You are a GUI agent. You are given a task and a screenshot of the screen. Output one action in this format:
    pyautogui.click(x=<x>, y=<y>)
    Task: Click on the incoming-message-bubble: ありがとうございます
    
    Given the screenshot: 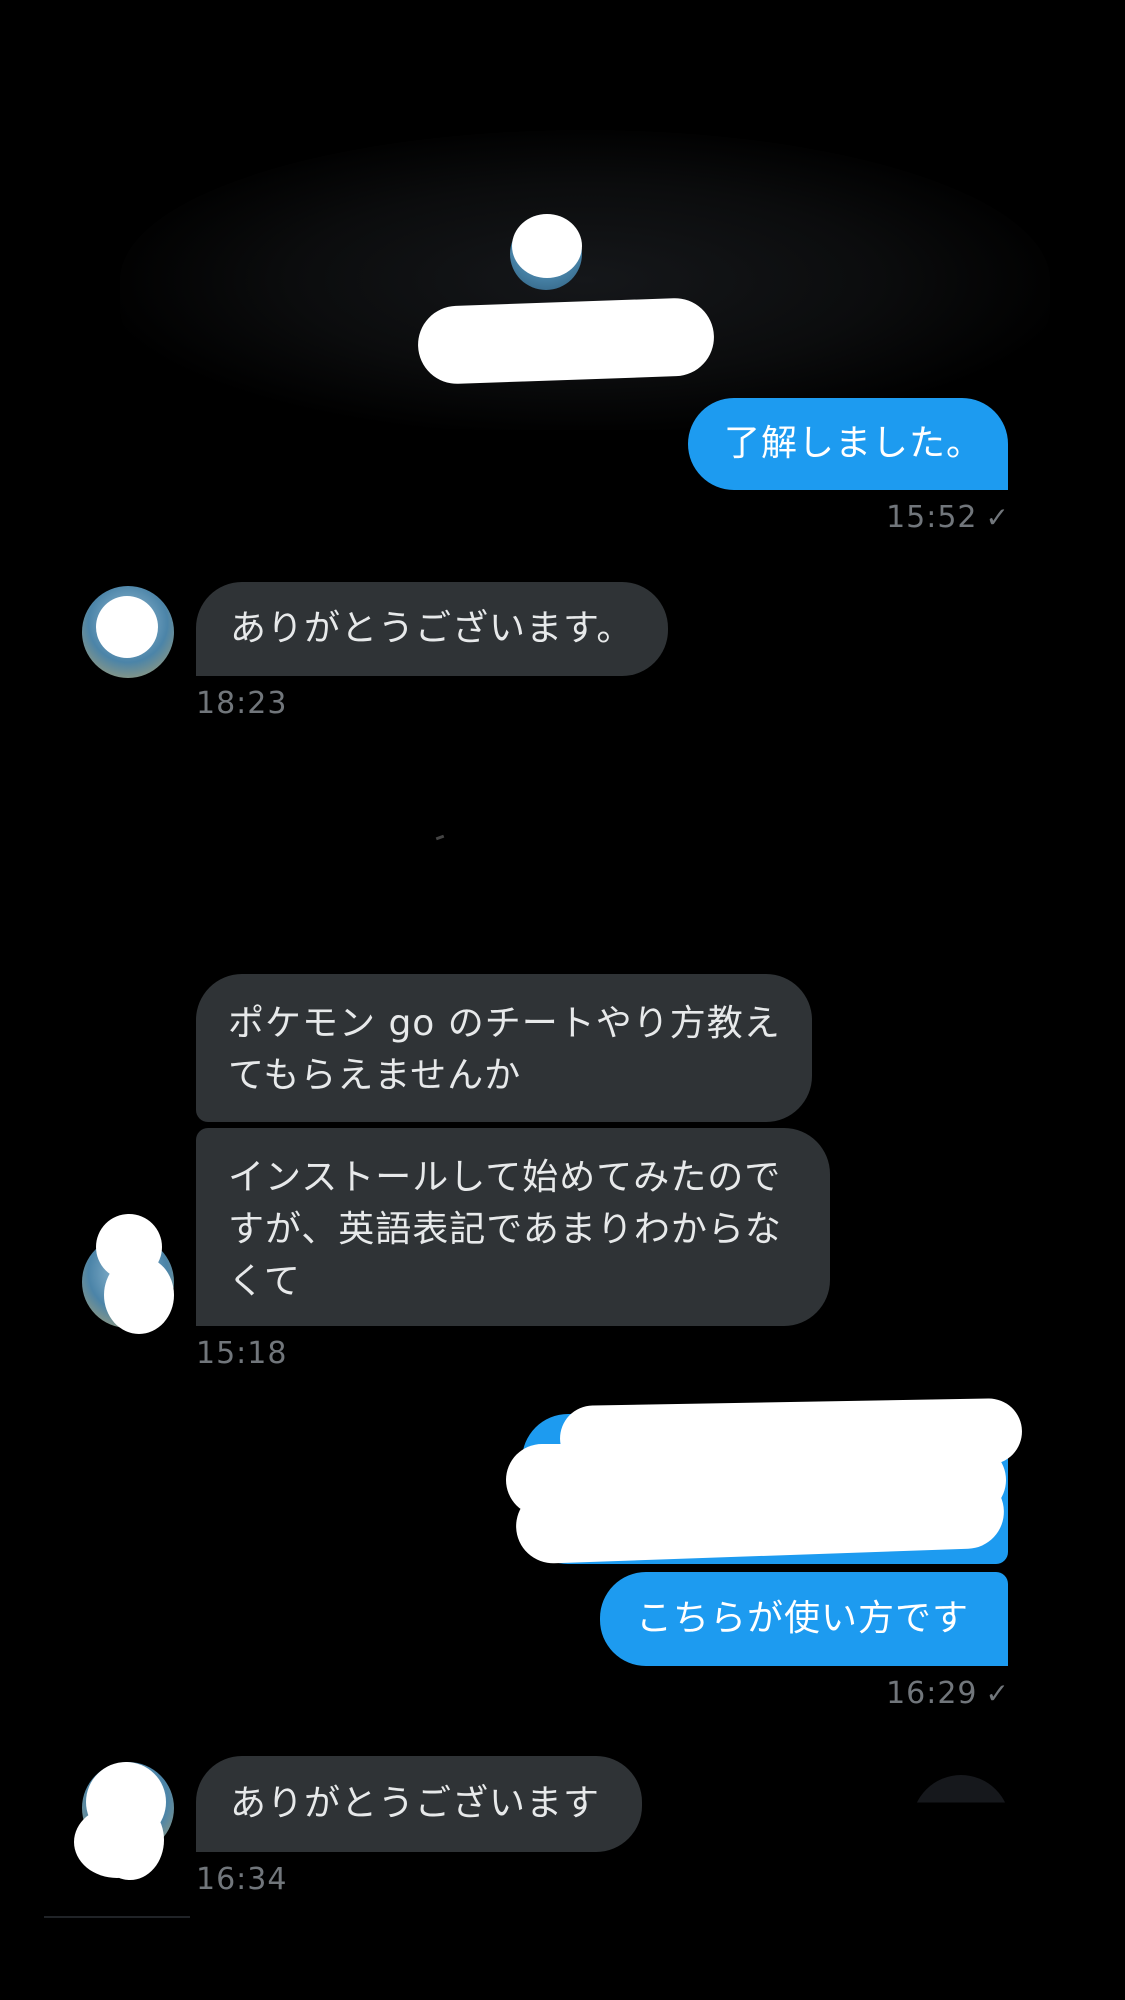 What is the action you would take?
    pyautogui.click(x=419, y=1804)
    